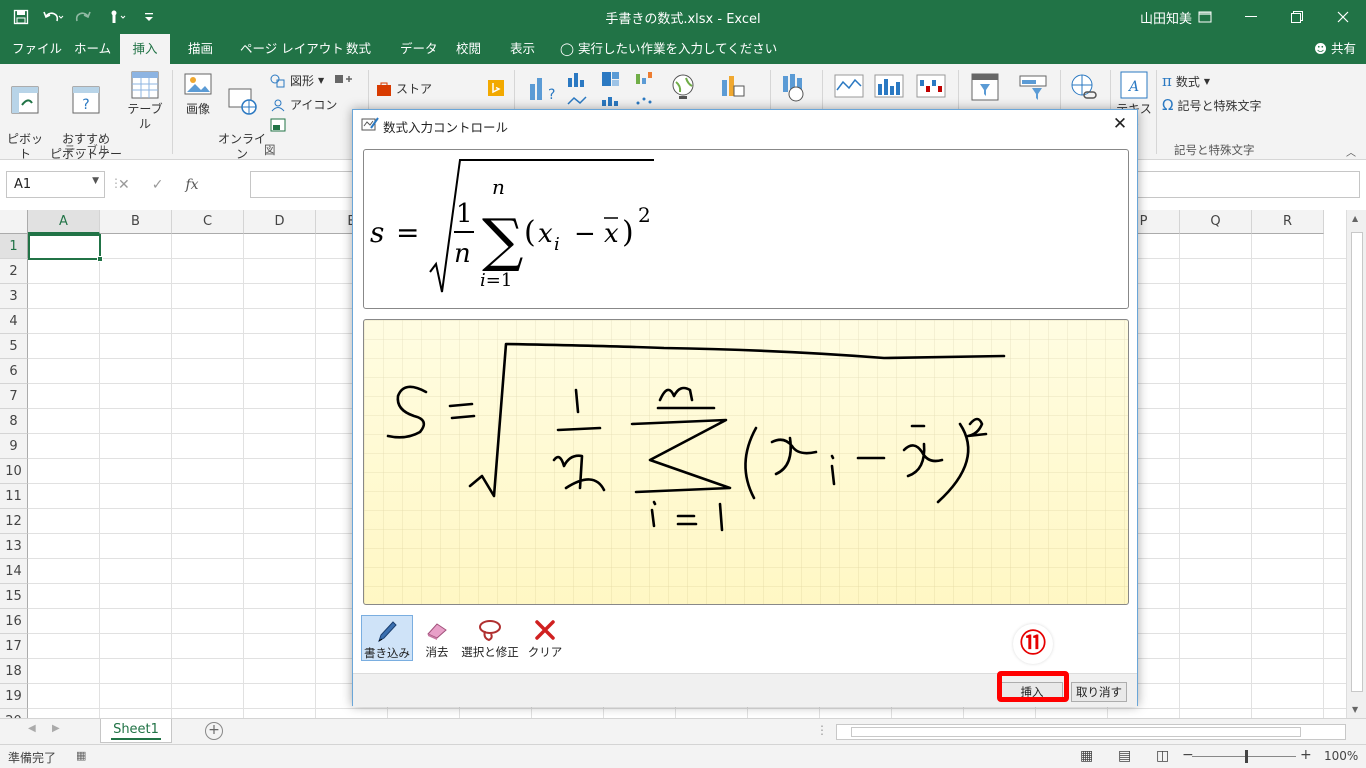  What do you see at coordinates (280, 222) in the screenshot?
I see `column-header-d: D` at bounding box center [280, 222].